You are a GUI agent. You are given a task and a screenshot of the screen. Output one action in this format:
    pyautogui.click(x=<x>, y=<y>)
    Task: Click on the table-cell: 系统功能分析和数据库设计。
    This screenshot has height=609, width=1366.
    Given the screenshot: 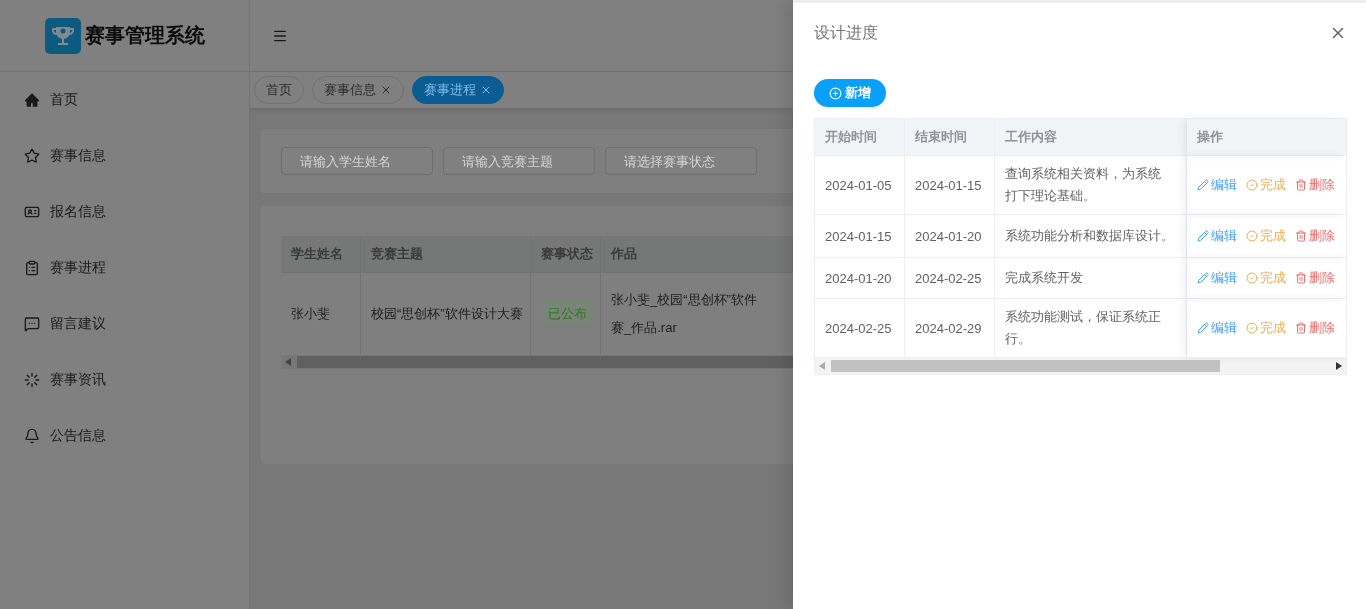 What is the action you would take?
    pyautogui.click(x=1091, y=236)
    